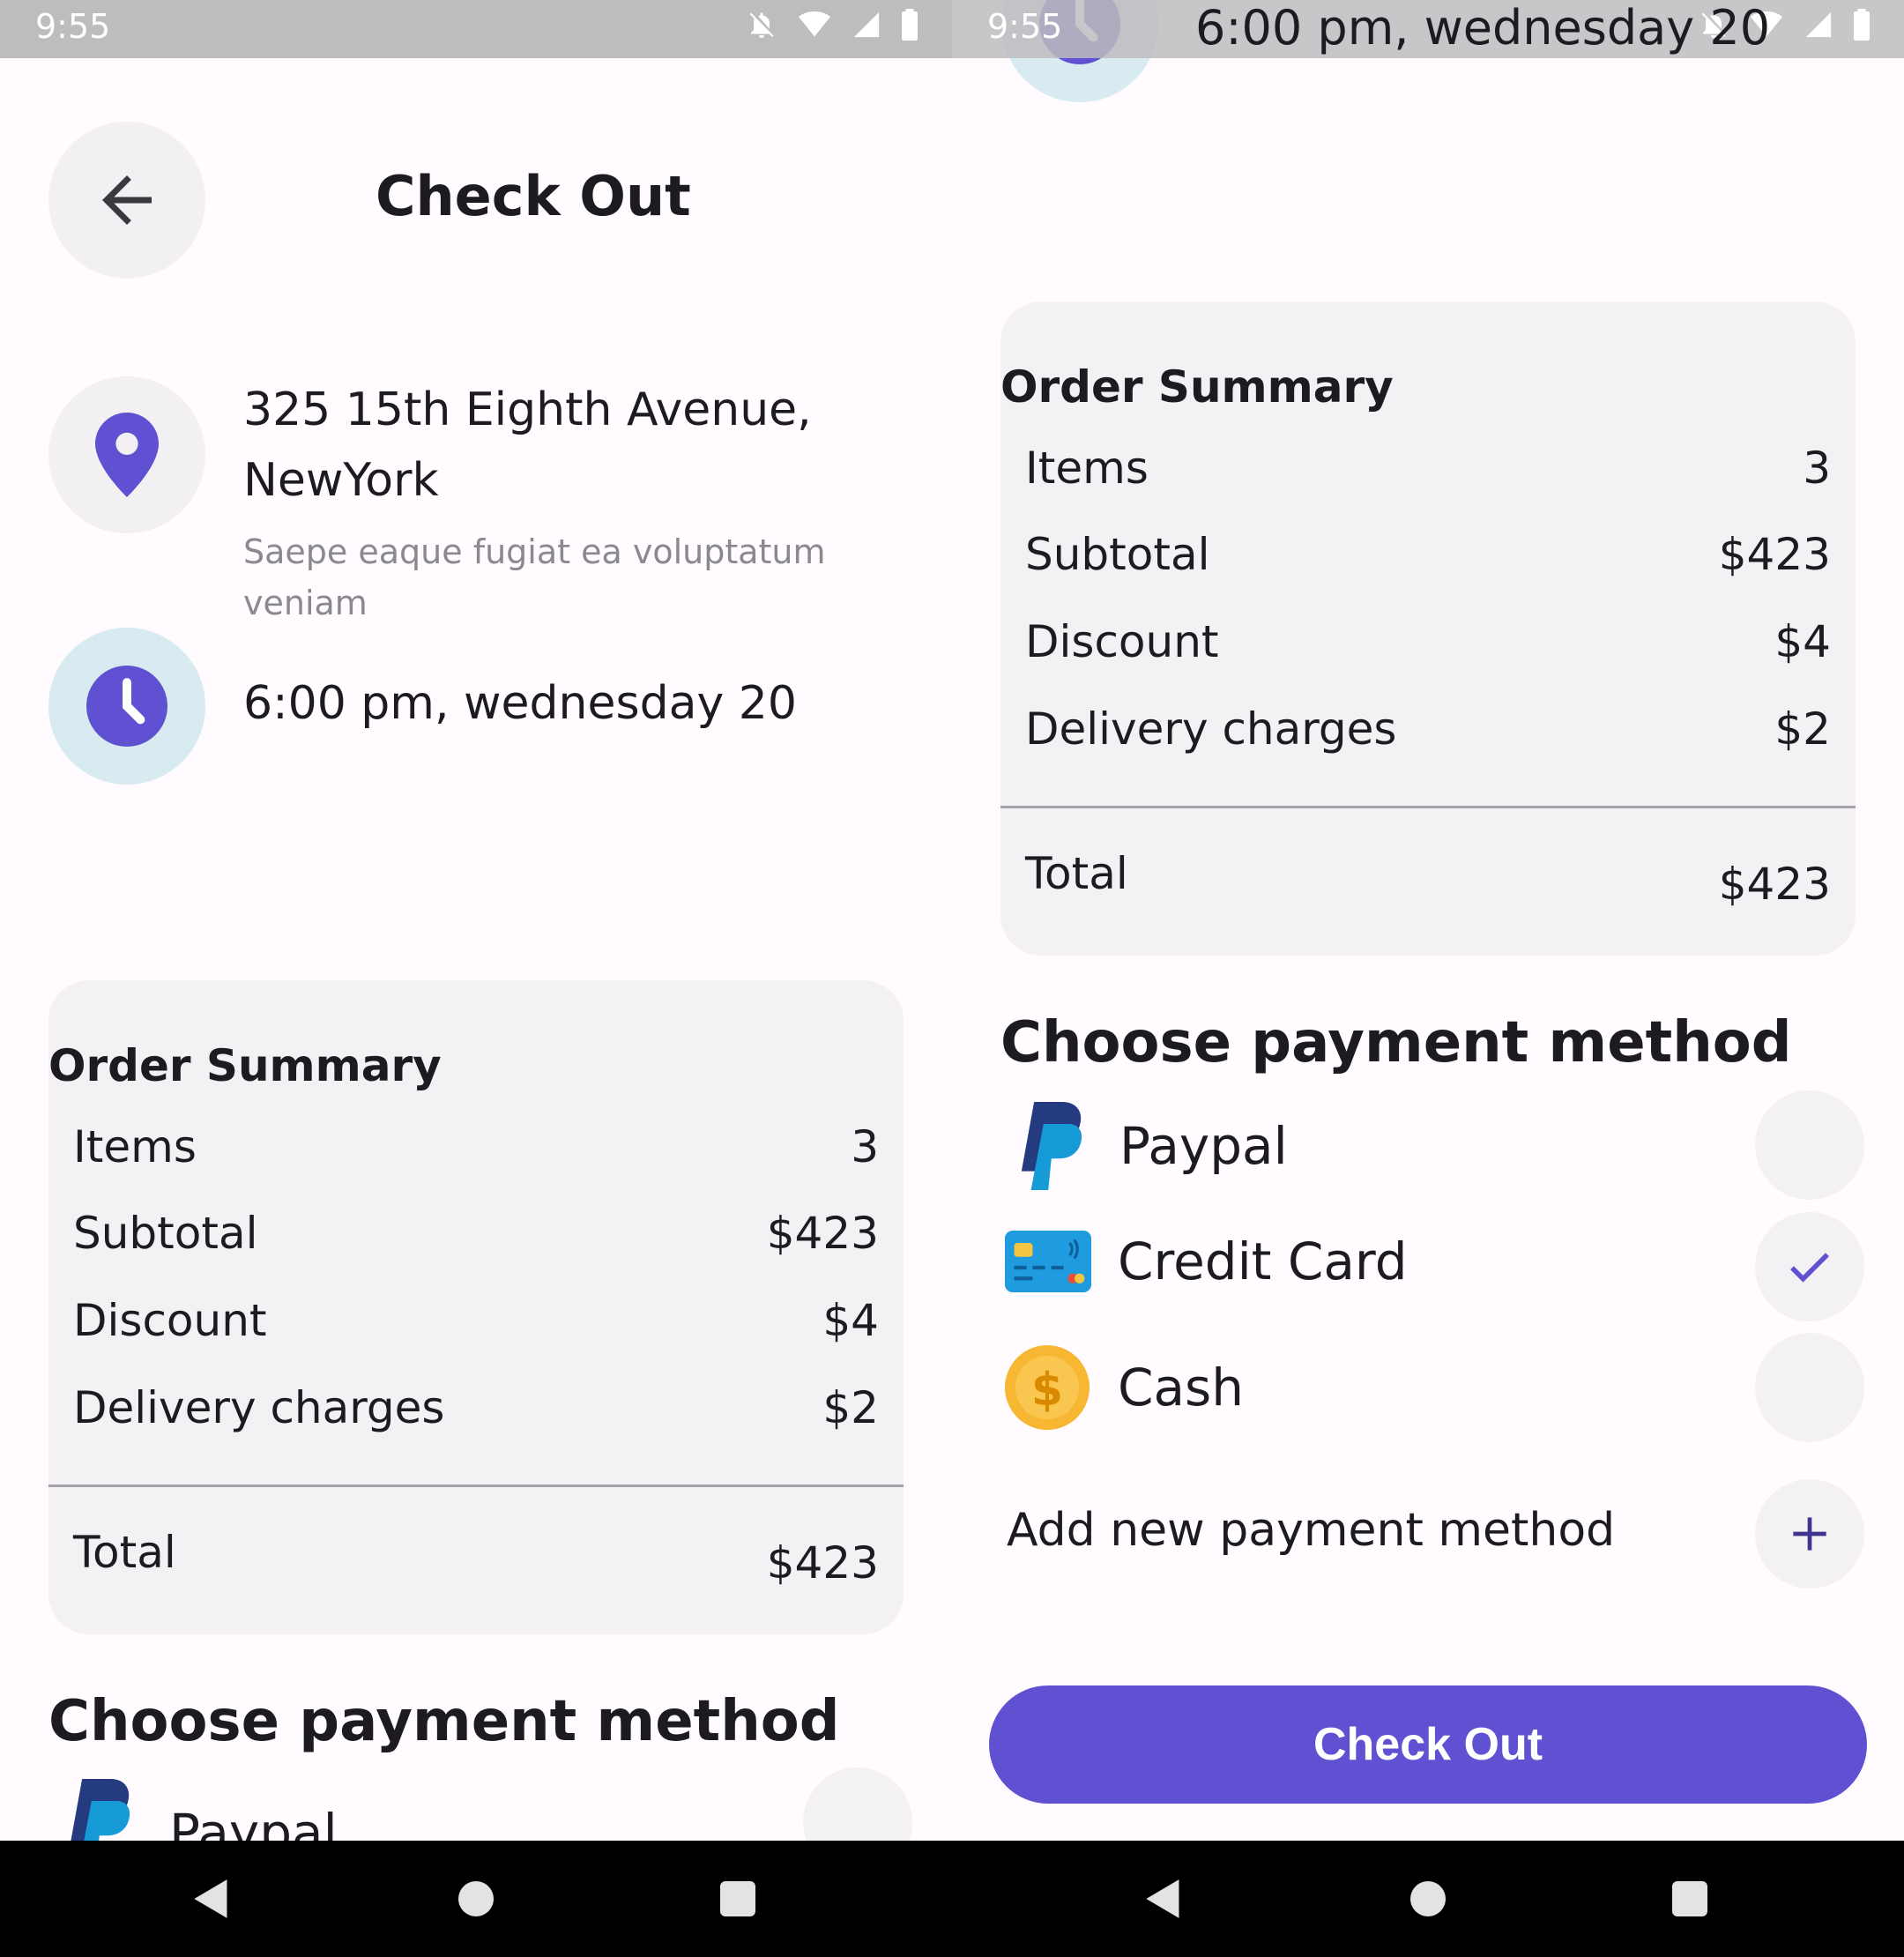 The image size is (1904, 1957). I want to click on wifi-icon, so click(814, 24).